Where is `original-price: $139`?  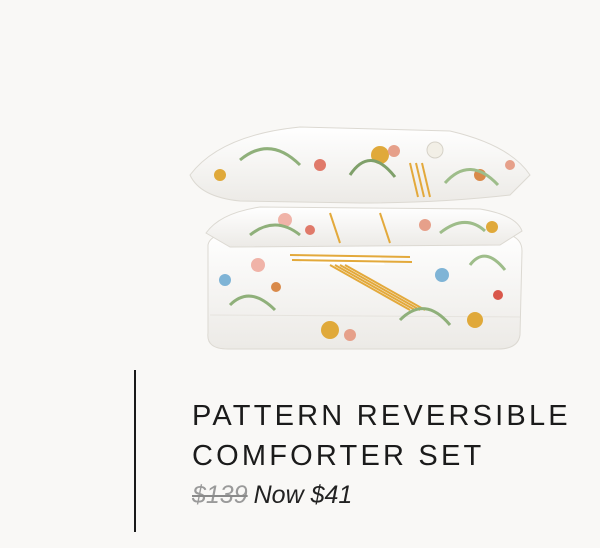 original-price: $139 is located at coordinates (220, 495).